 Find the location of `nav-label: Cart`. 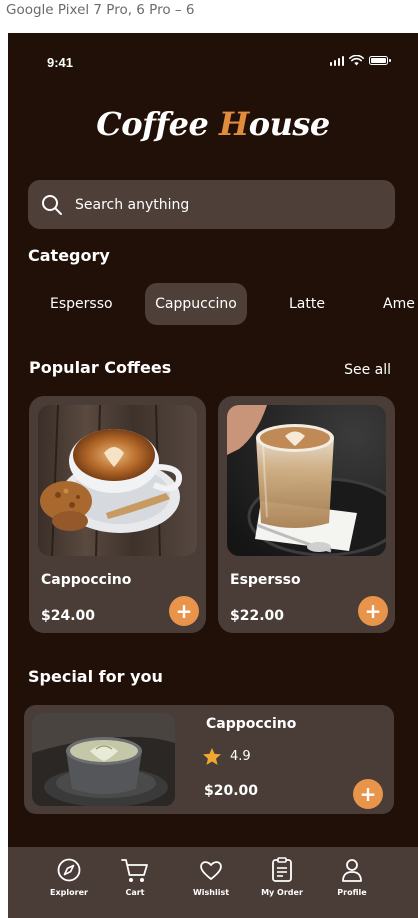

nav-label: Cart is located at coordinates (135, 892).